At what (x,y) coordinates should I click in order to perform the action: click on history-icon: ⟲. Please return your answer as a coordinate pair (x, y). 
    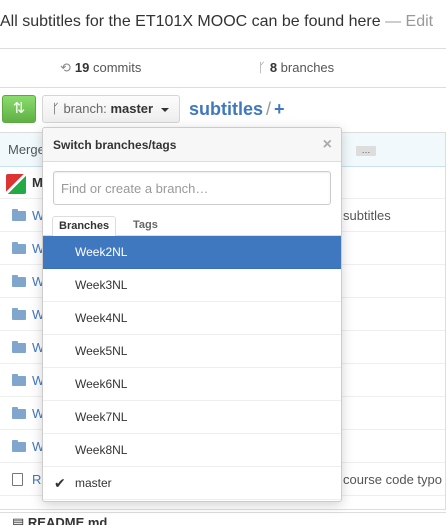
    Looking at the image, I should click on (65, 67).